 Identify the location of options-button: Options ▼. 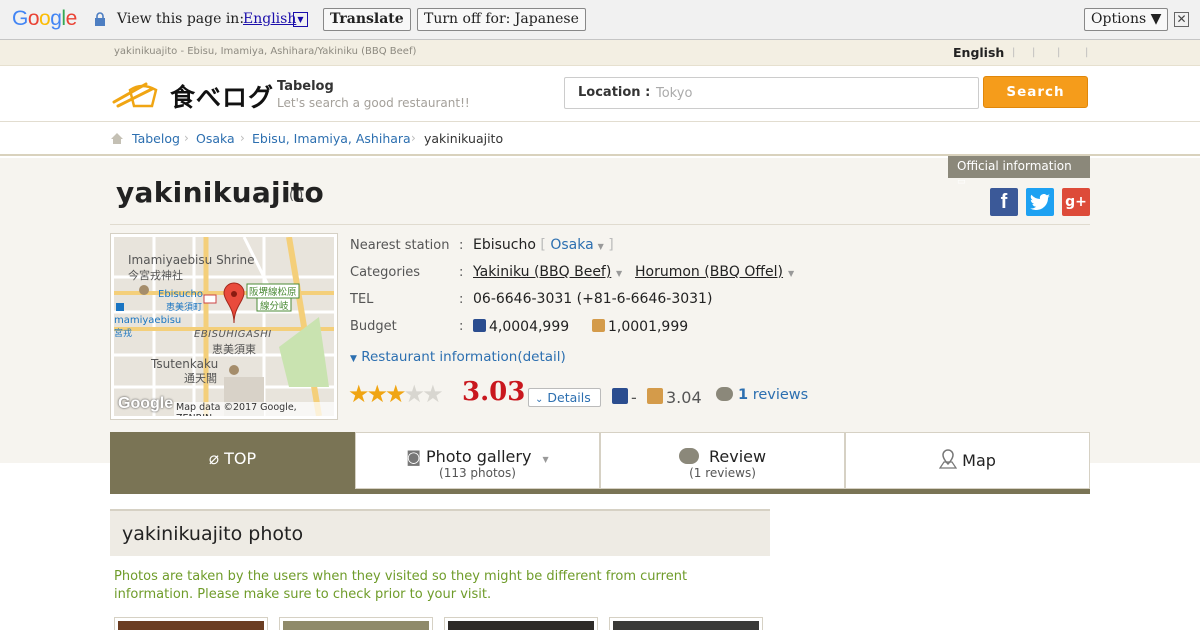
(1126, 19).